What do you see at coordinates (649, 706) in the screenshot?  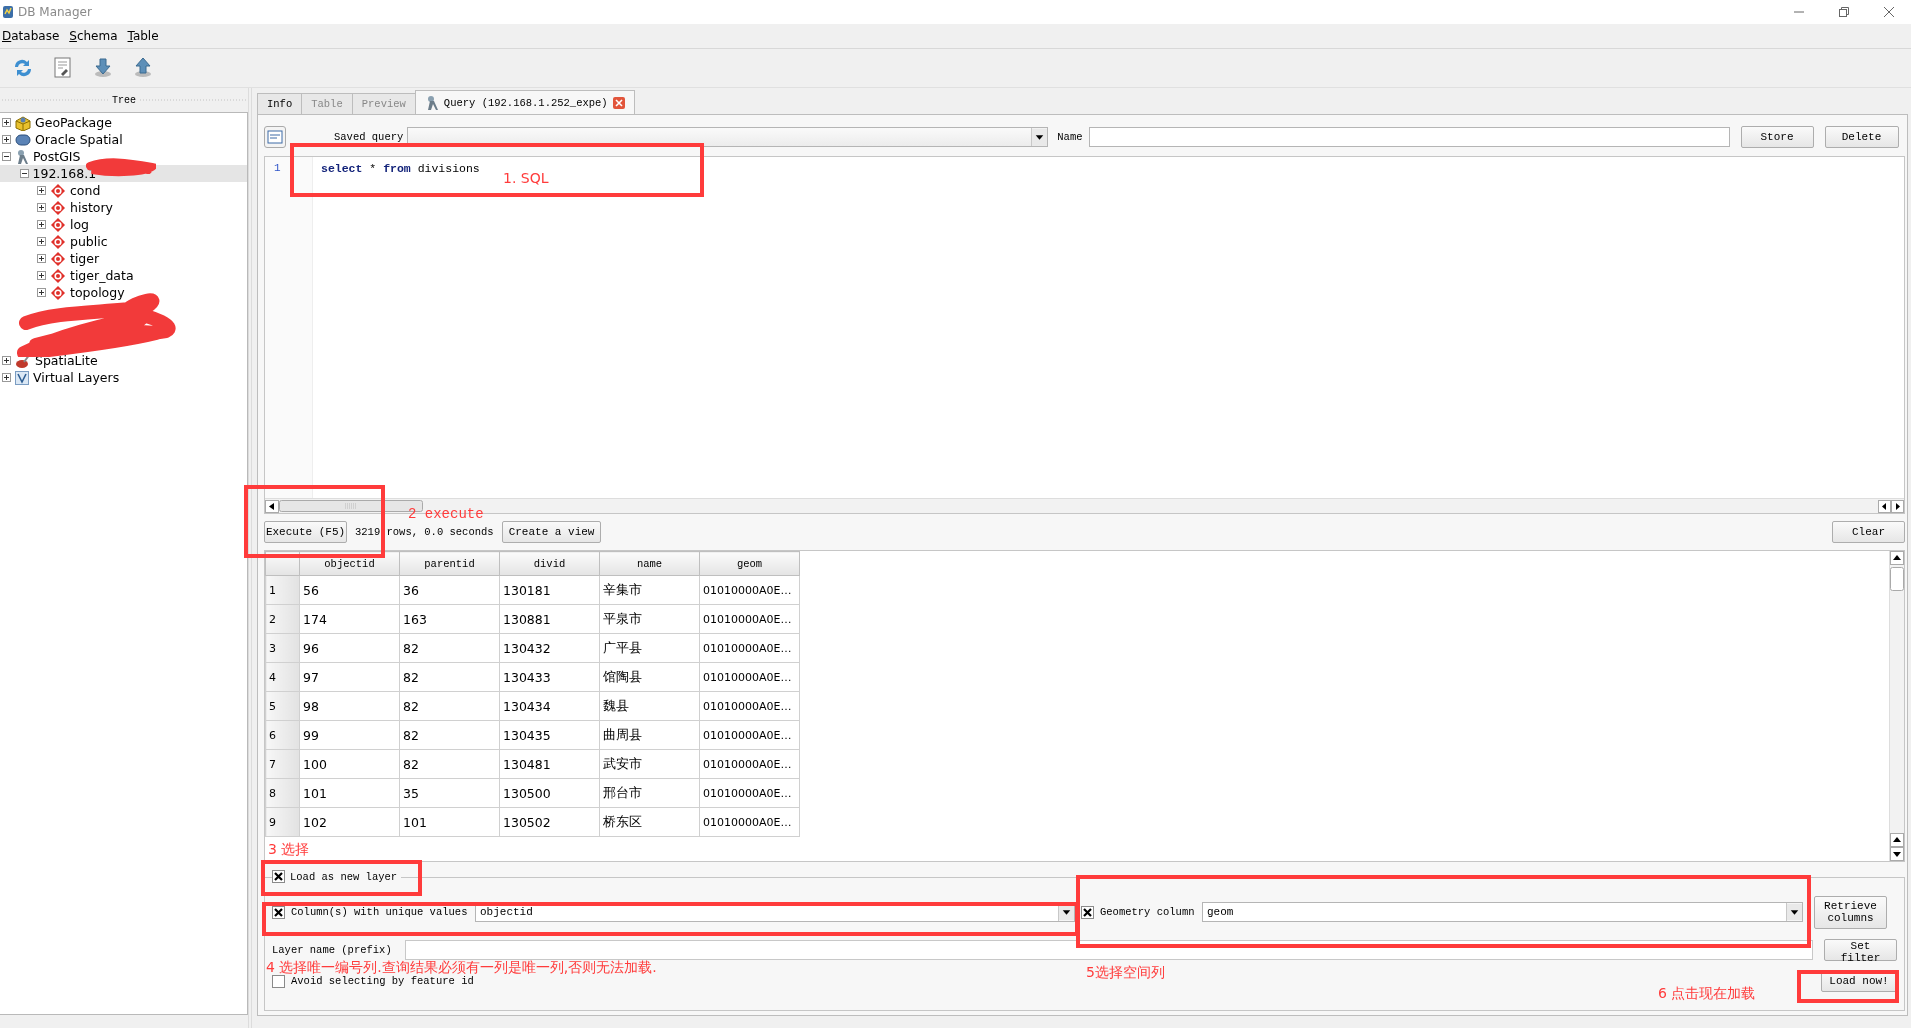 I see `table-cell: 魏县` at bounding box center [649, 706].